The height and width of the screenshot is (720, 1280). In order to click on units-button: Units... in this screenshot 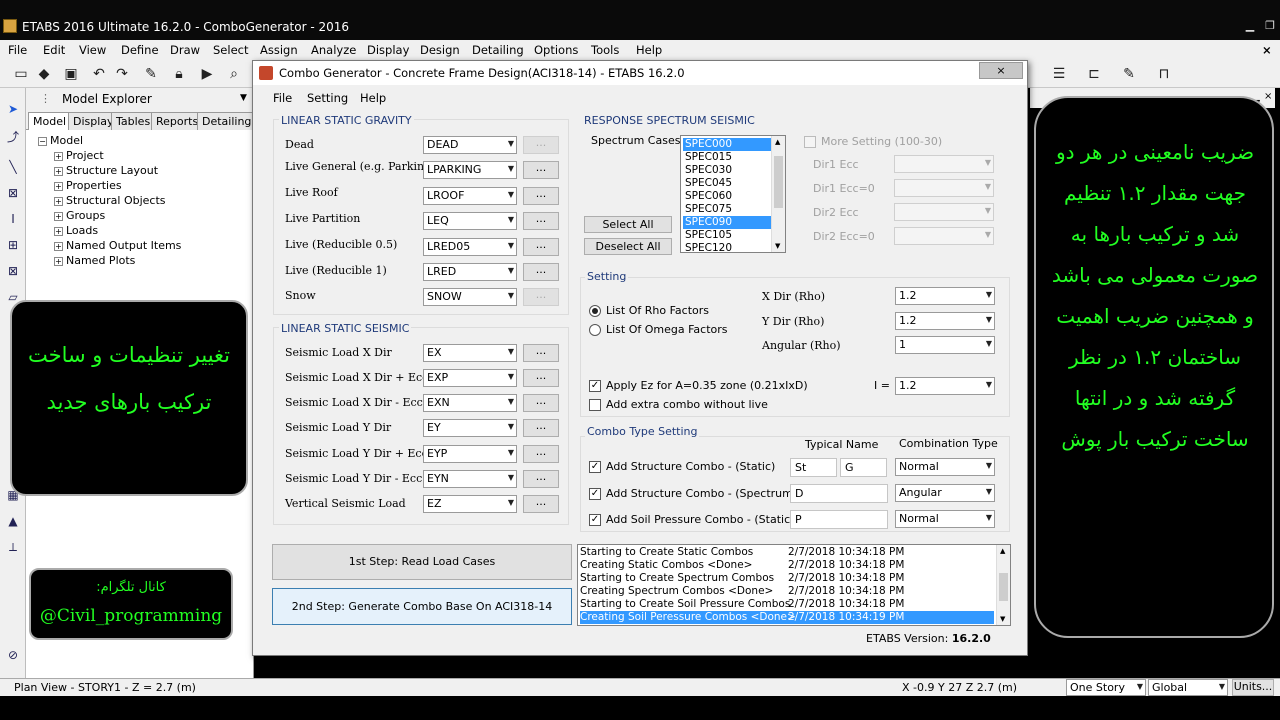, I will do `click(1253, 687)`.